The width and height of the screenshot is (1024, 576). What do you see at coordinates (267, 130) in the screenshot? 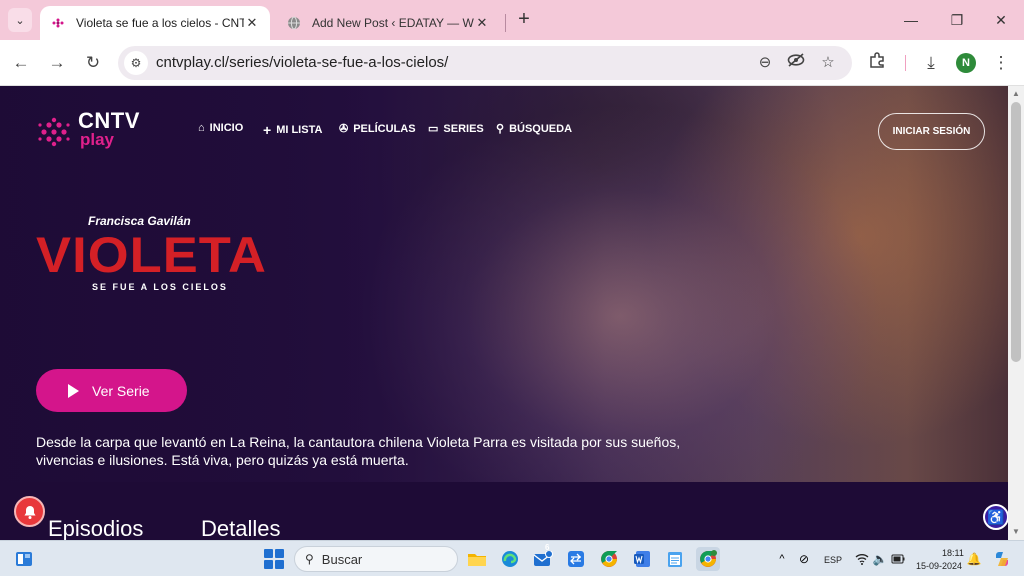
I see `plus-icon: +` at bounding box center [267, 130].